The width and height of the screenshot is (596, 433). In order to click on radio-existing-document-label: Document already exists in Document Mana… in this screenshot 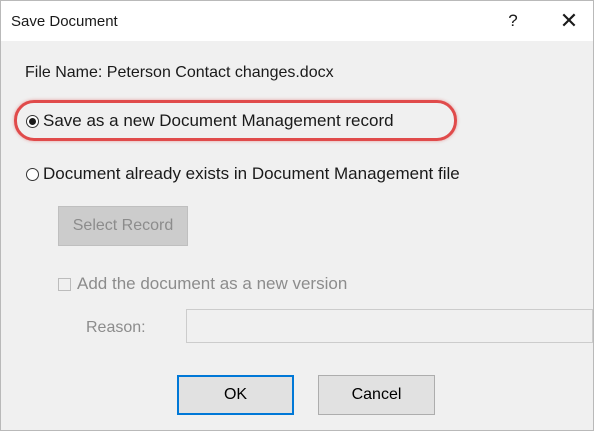, I will do `click(251, 173)`.